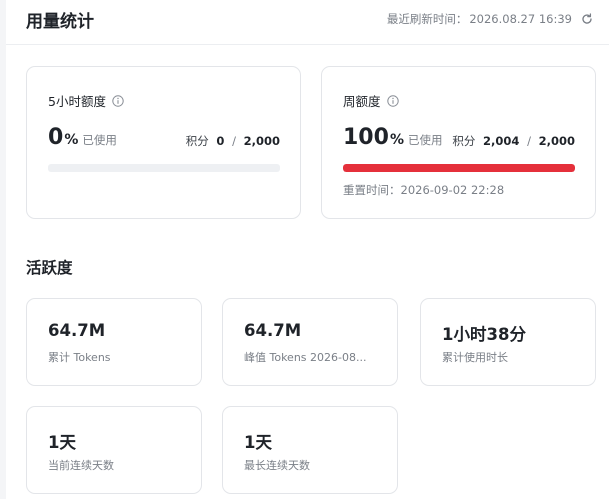 The width and height of the screenshot is (609, 499). I want to click on quota-percent: 100 % 已使用, so click(392, 137).